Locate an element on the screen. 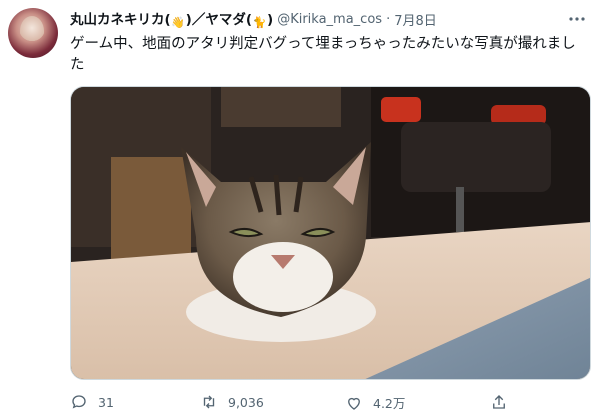  like-icon is located at coordinates (354, 403).